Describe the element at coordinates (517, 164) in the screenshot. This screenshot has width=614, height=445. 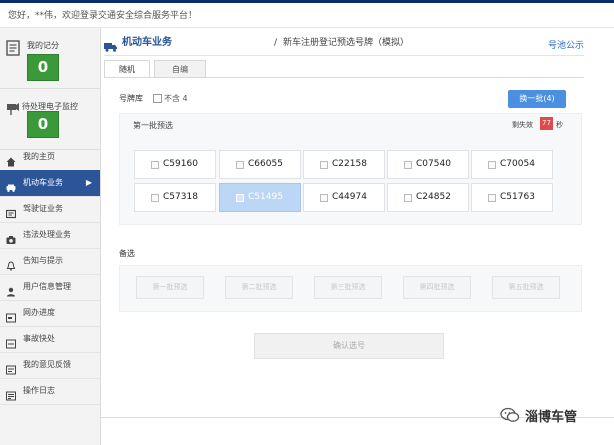
I see `plate-number: C70054` at that location.